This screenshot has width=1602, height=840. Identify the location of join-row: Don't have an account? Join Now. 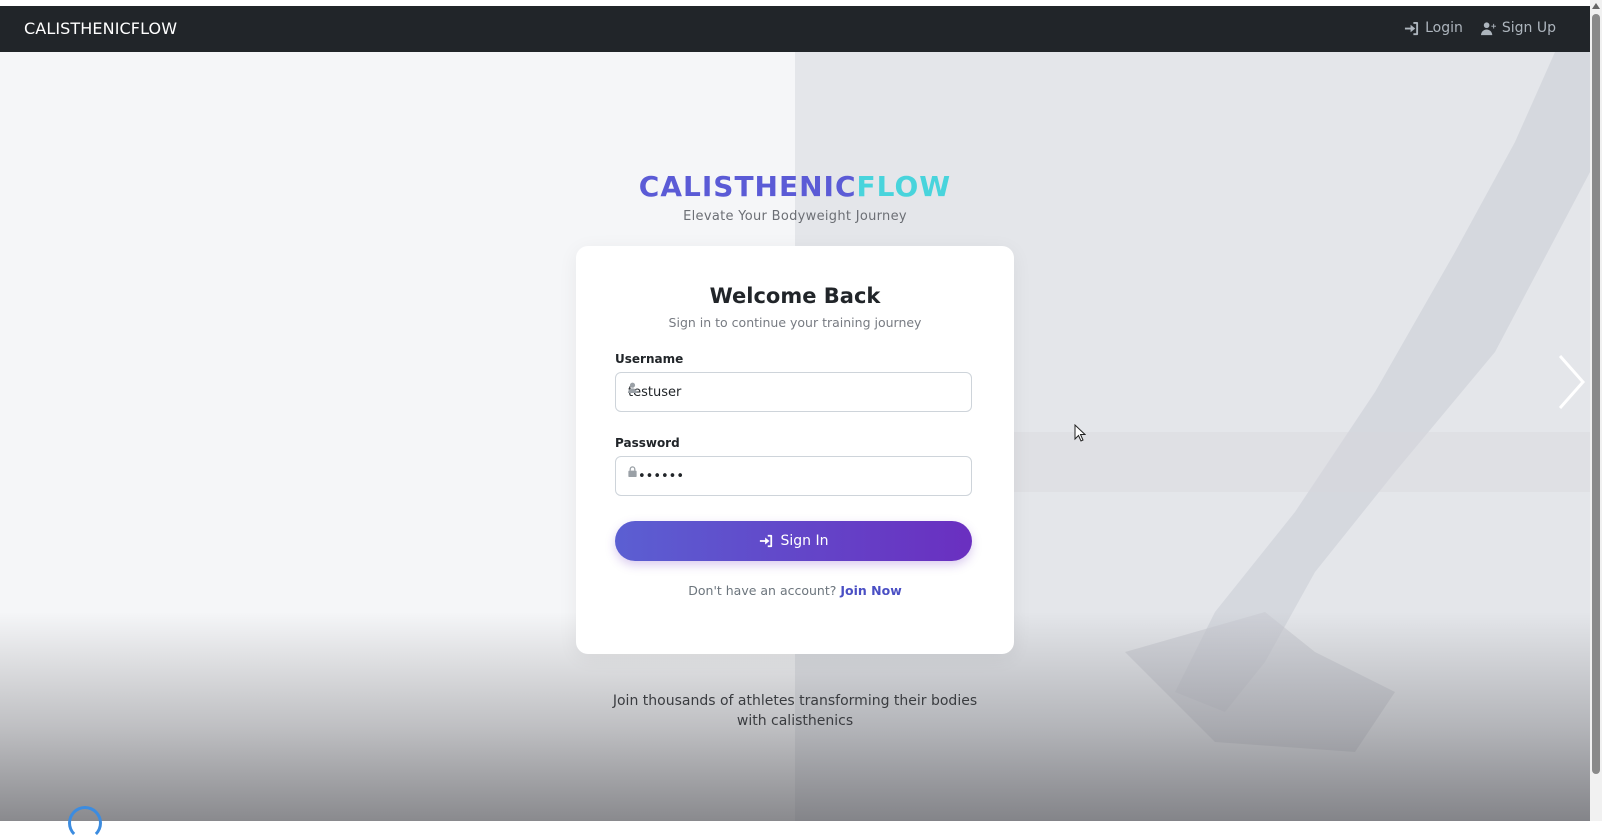
(795, 590).